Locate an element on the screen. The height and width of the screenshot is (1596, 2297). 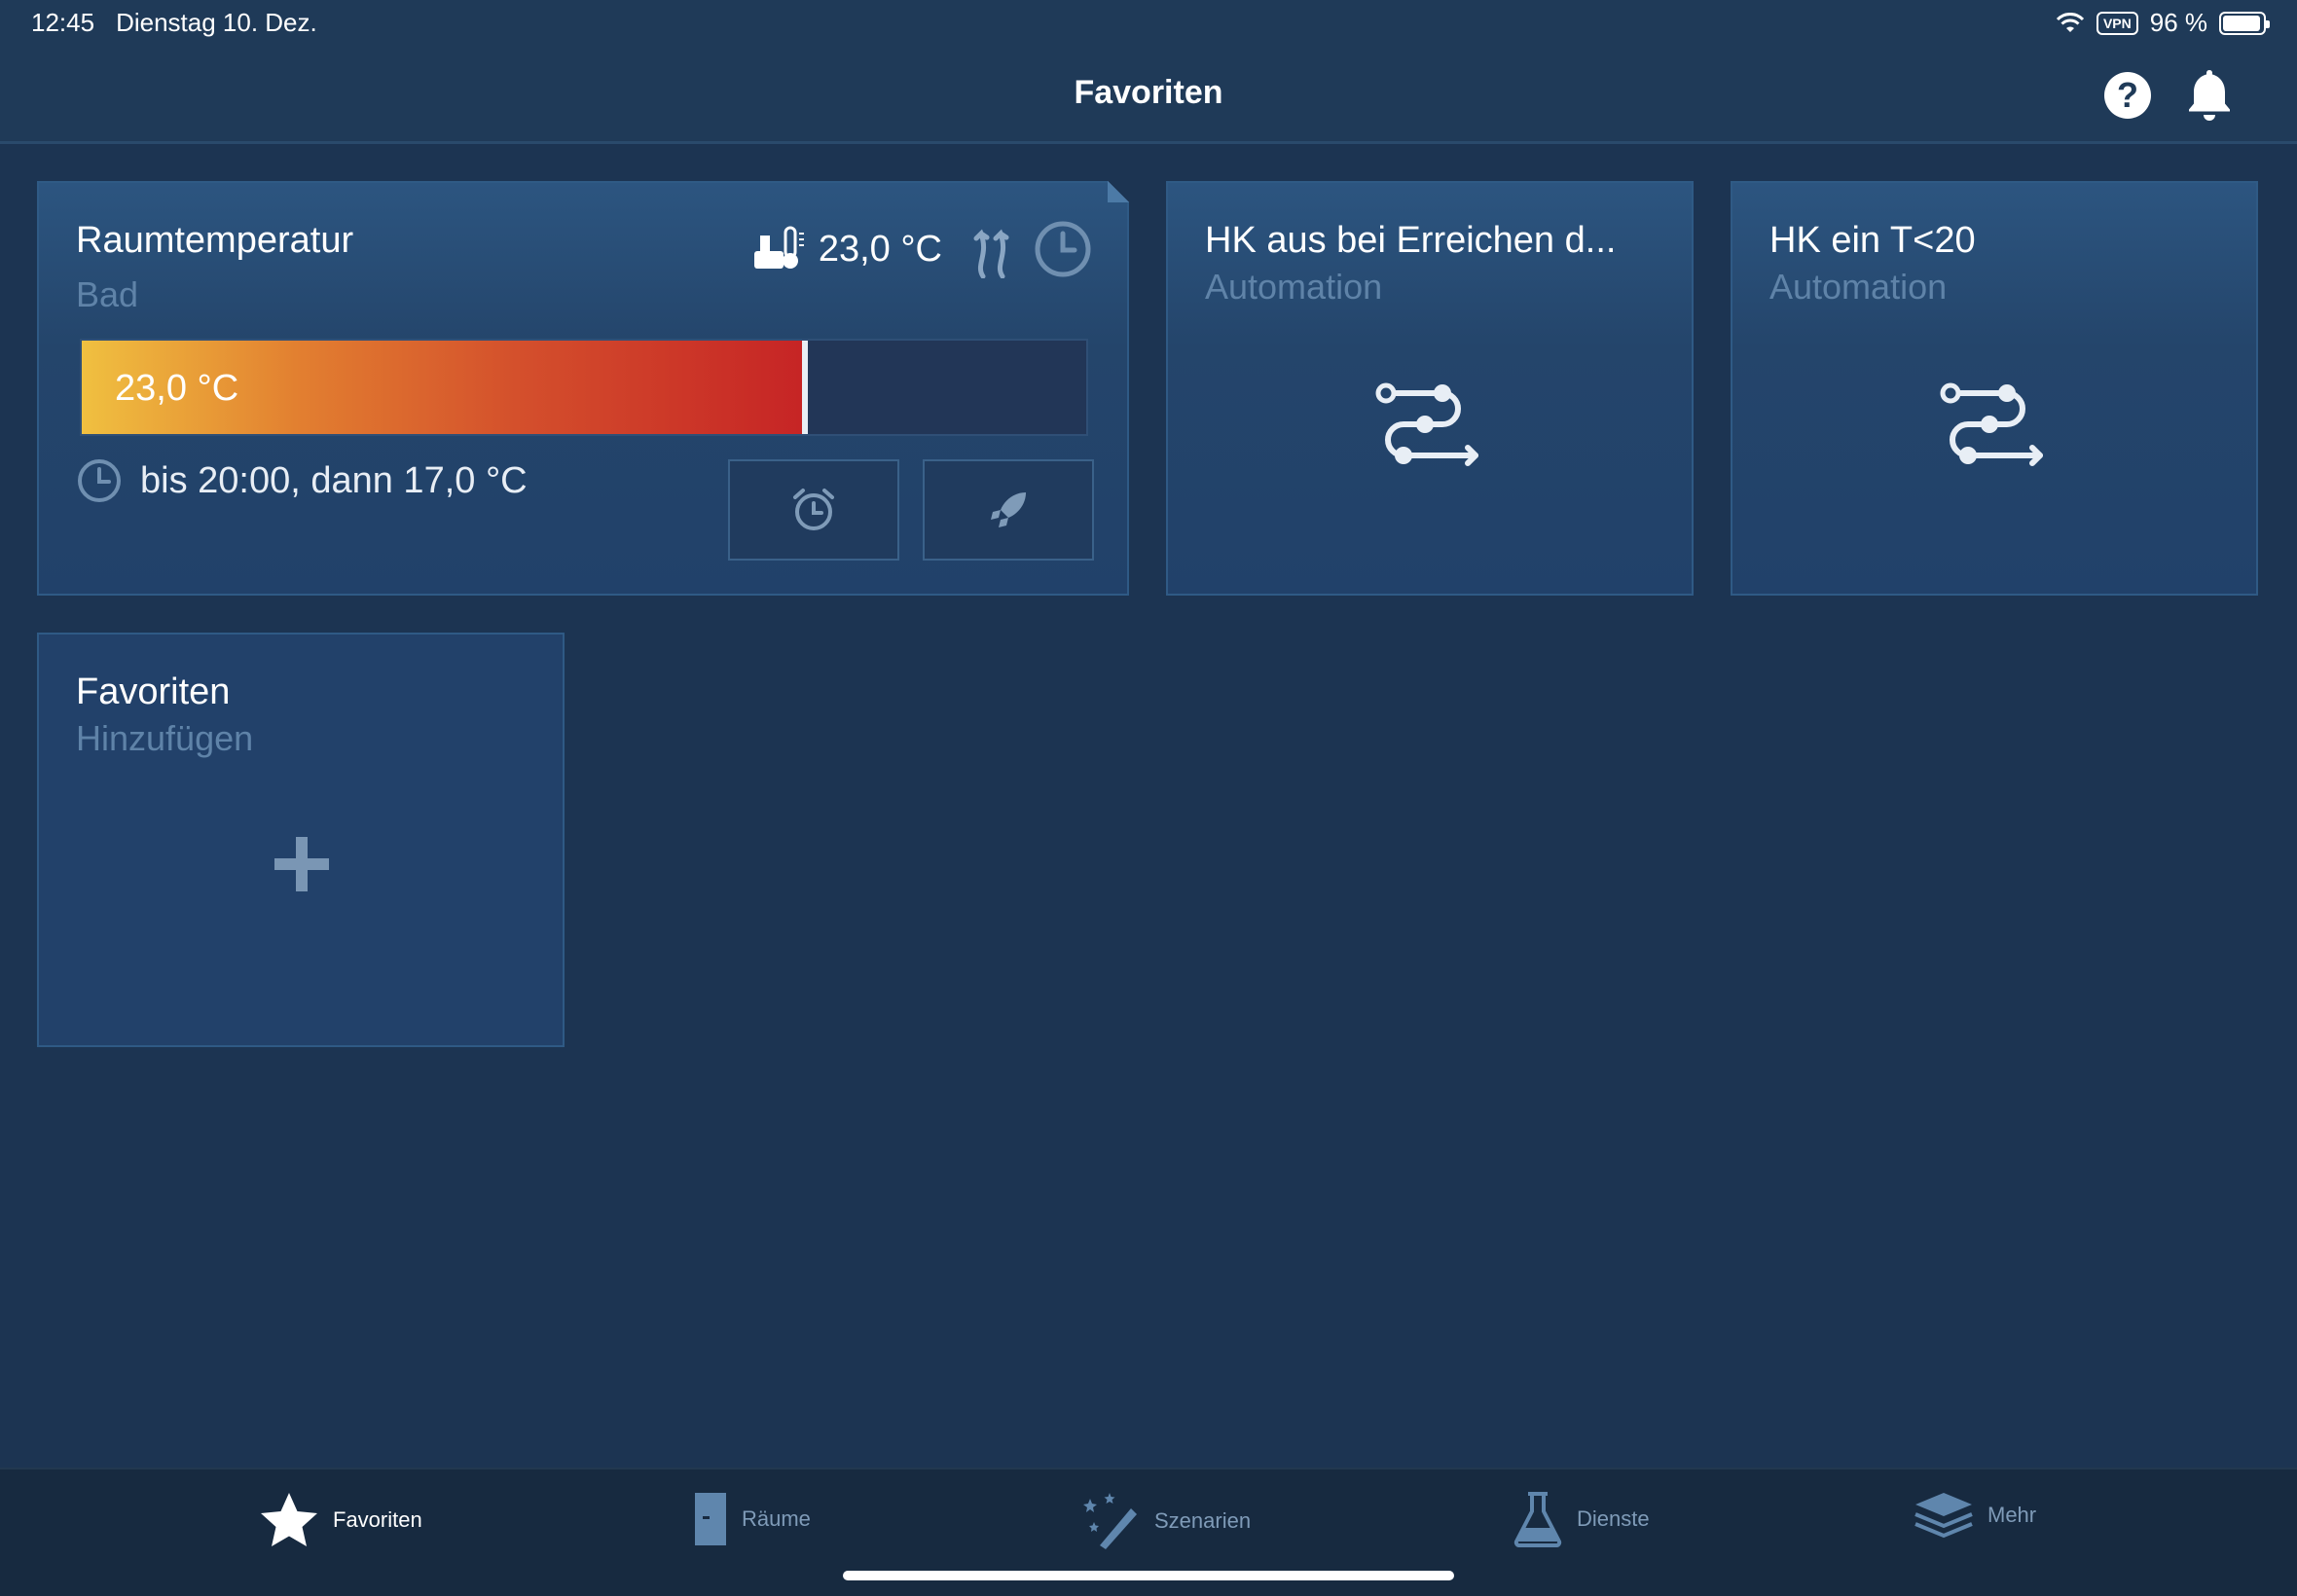
boost-button is located at coordinates (1008, 510).